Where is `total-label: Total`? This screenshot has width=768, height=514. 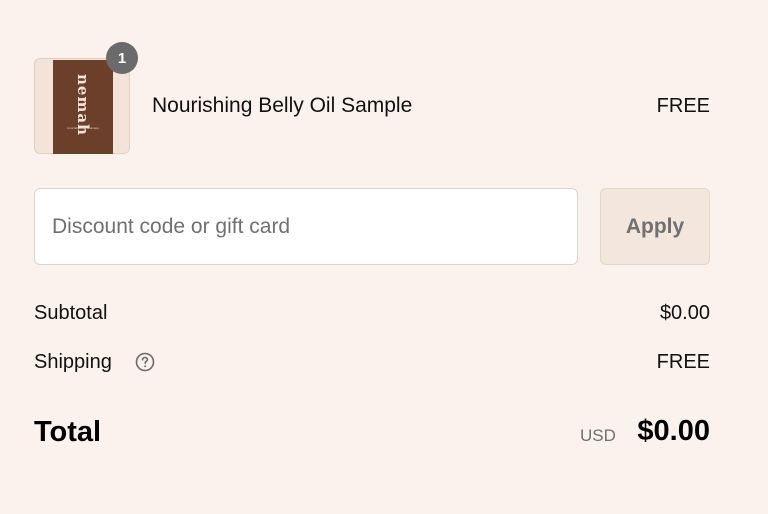
total-label: Total is located at coordinates (68, 432).